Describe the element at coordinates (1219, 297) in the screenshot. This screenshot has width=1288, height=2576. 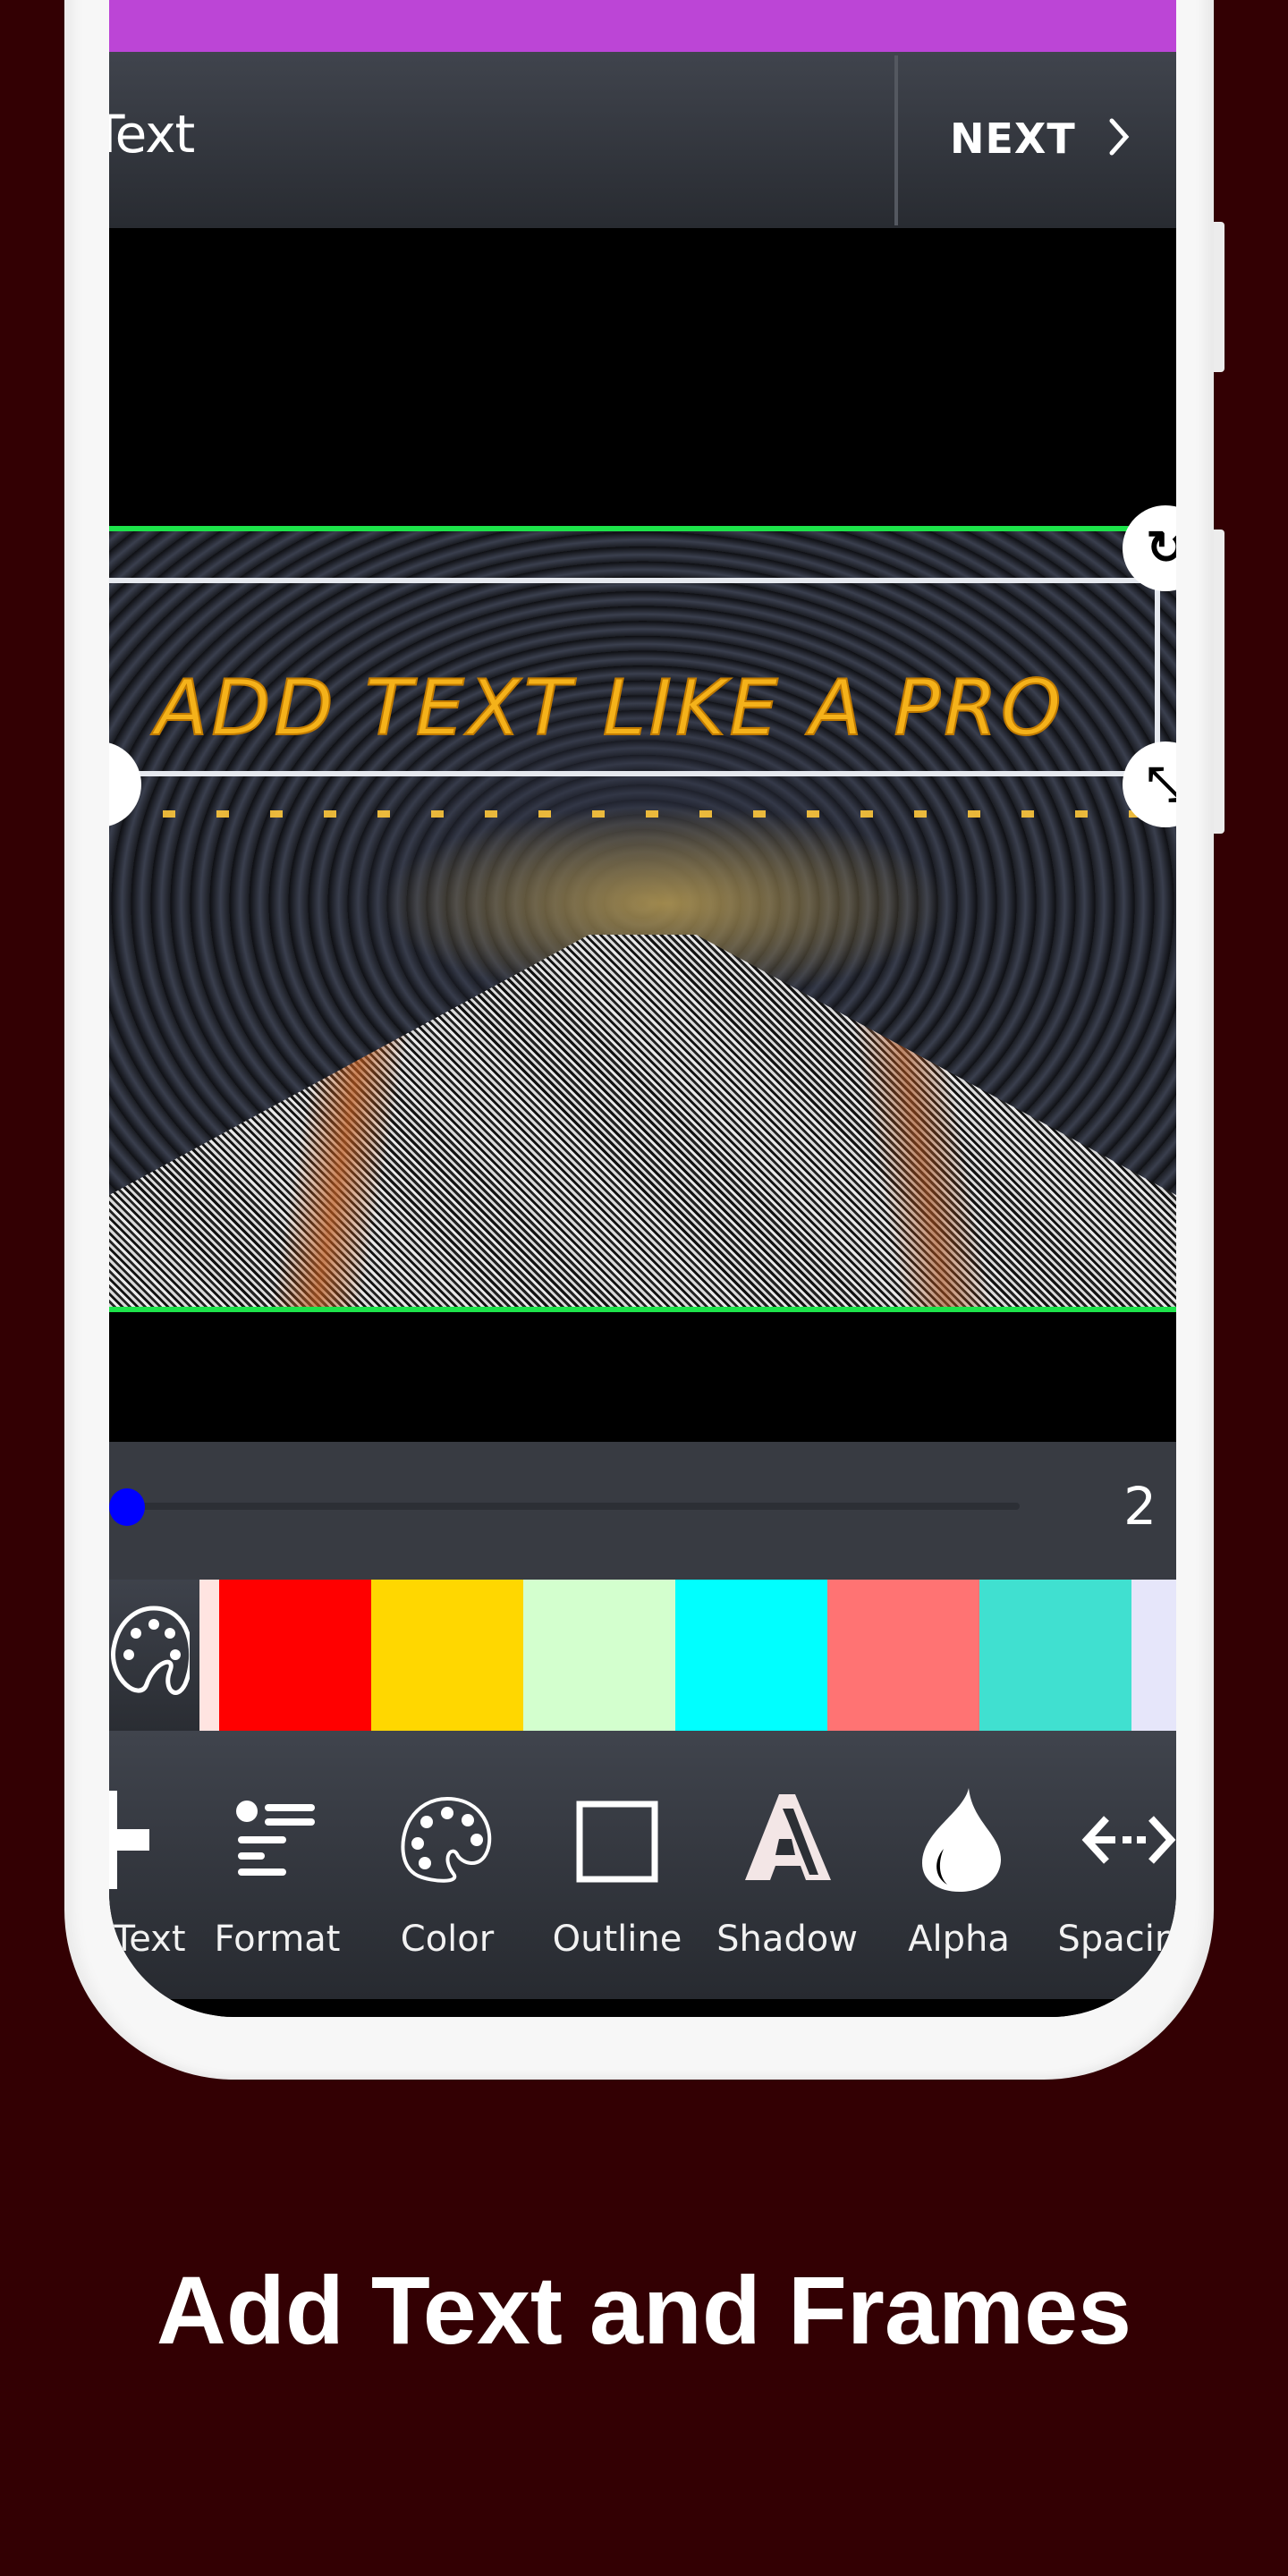
I see `phone-volume-button` at that location.